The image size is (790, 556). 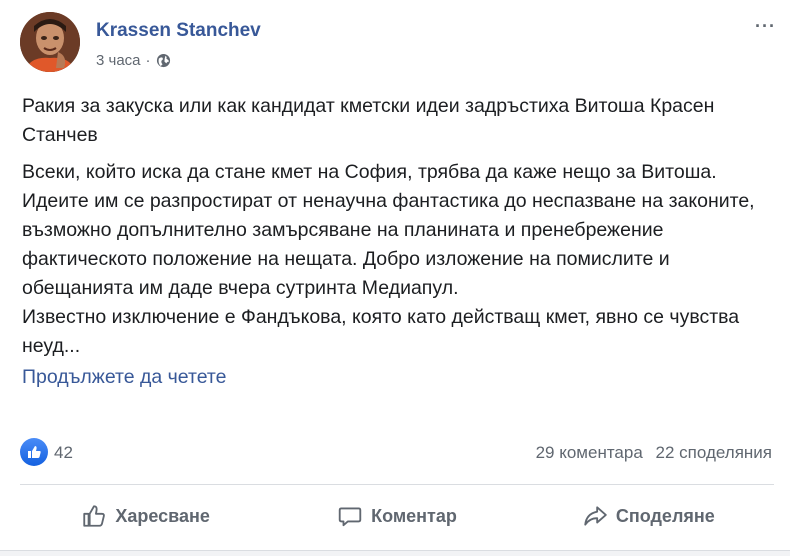 I want to click on globe-icon, so click(x=163, y=60).